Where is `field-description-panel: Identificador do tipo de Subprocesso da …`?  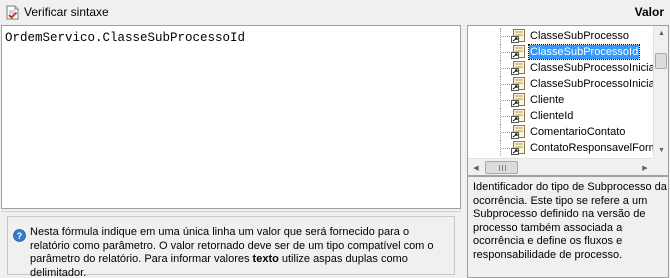 field-description-panel: Identificador do tipo de Subprocesso da … is located at coordinates (568, 227).